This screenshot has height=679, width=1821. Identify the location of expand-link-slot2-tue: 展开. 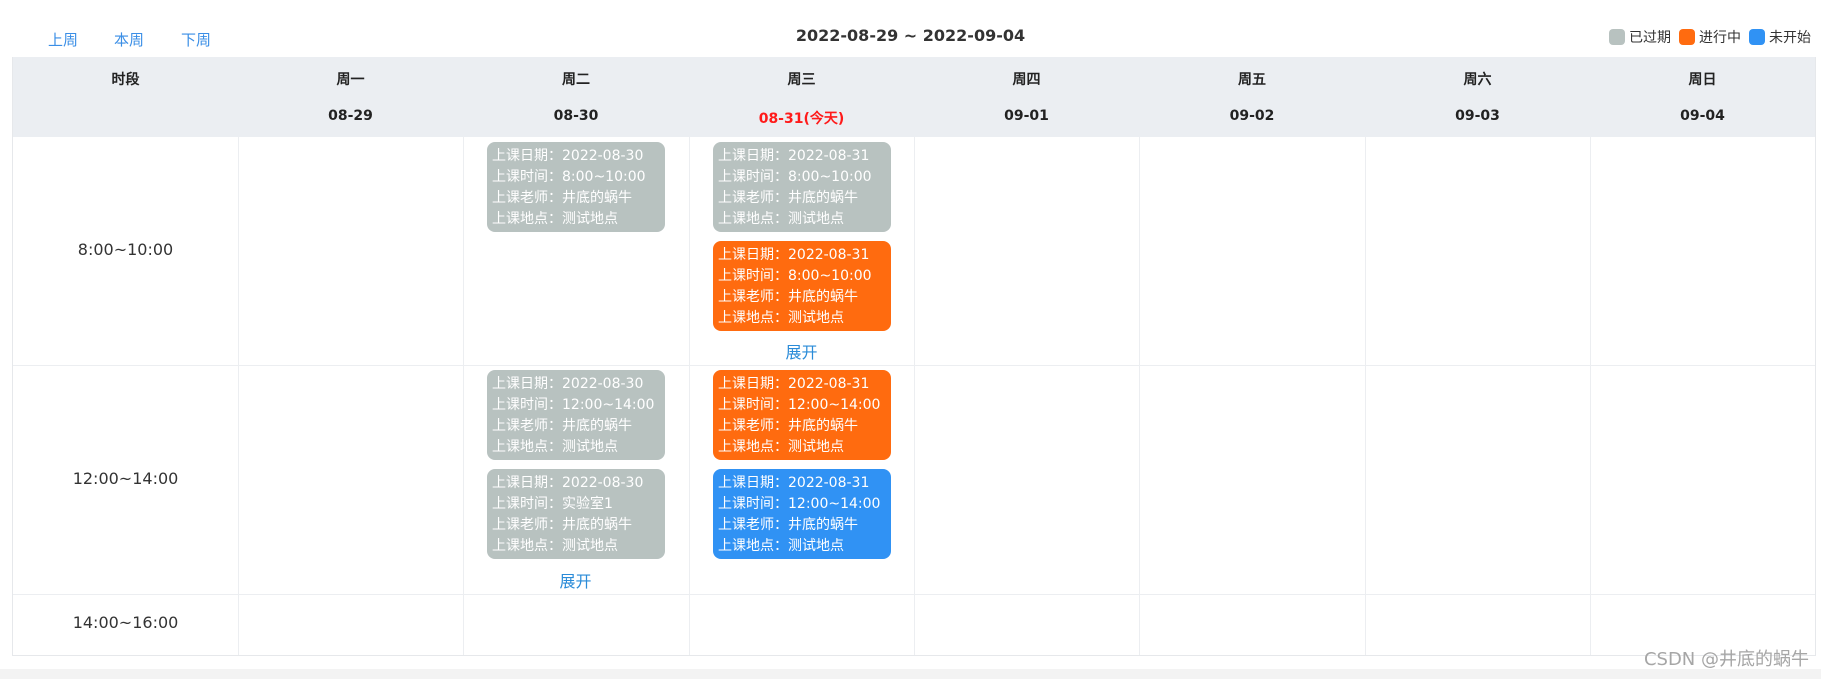
(575, 580).